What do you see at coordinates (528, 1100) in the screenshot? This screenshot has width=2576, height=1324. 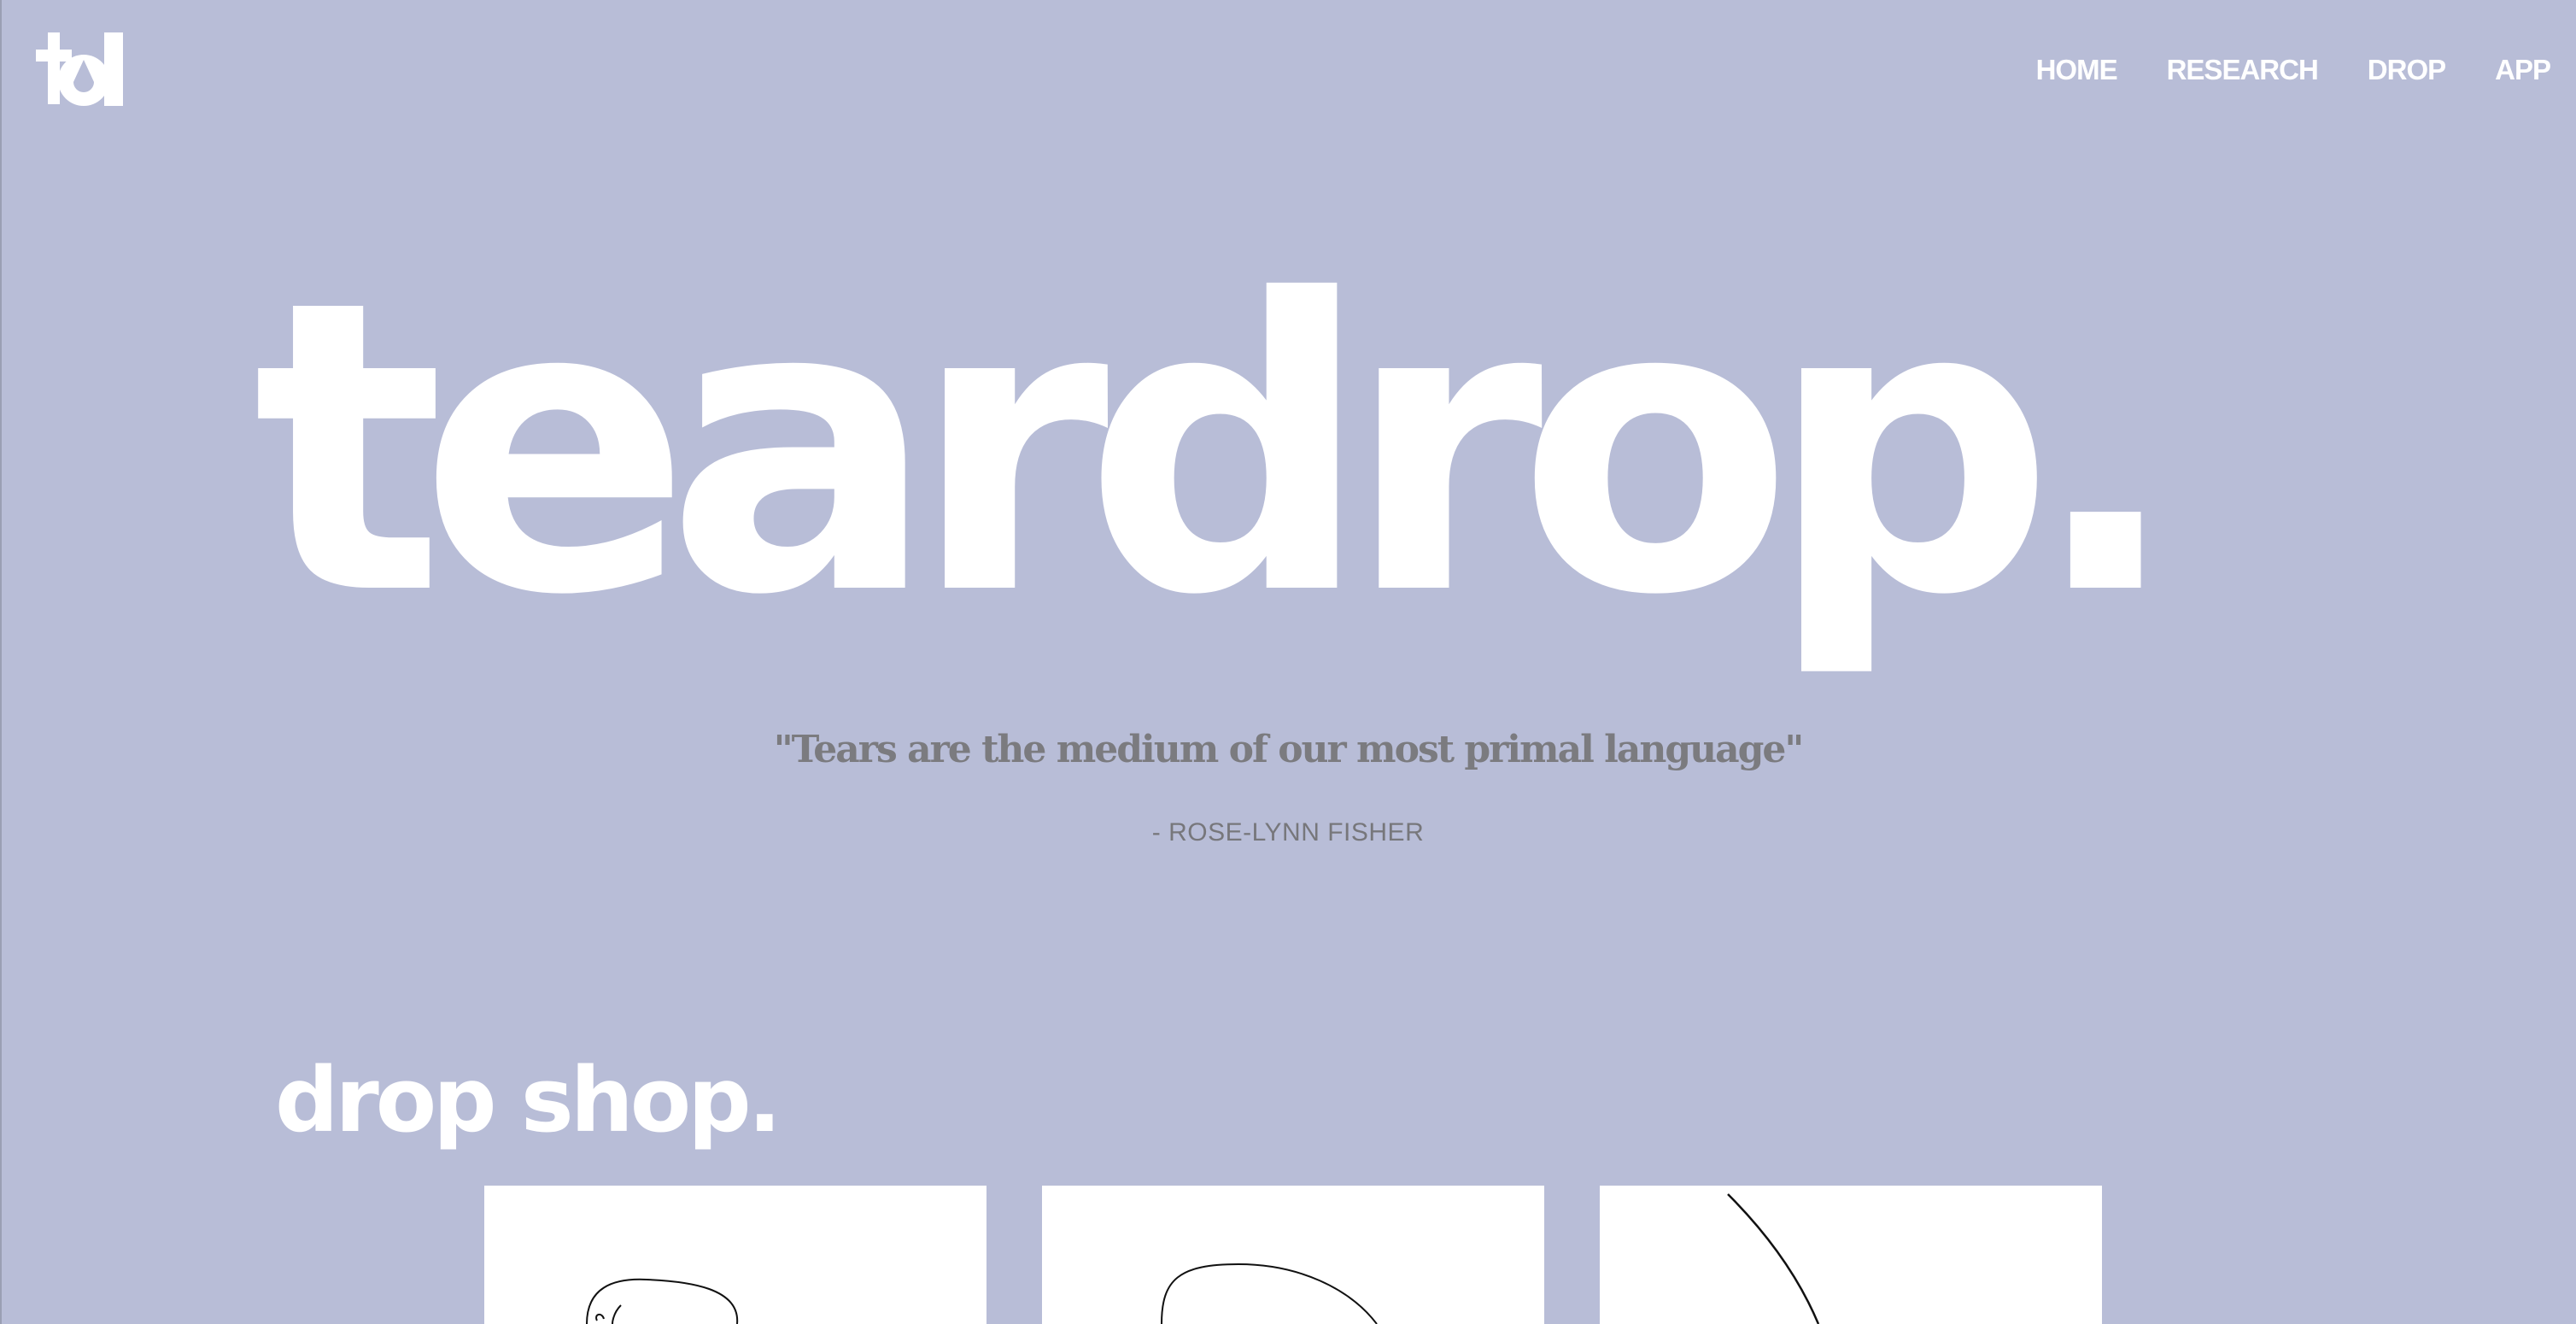 I see `shop-heading: drop shop.` at bounding box center [528, 1100].